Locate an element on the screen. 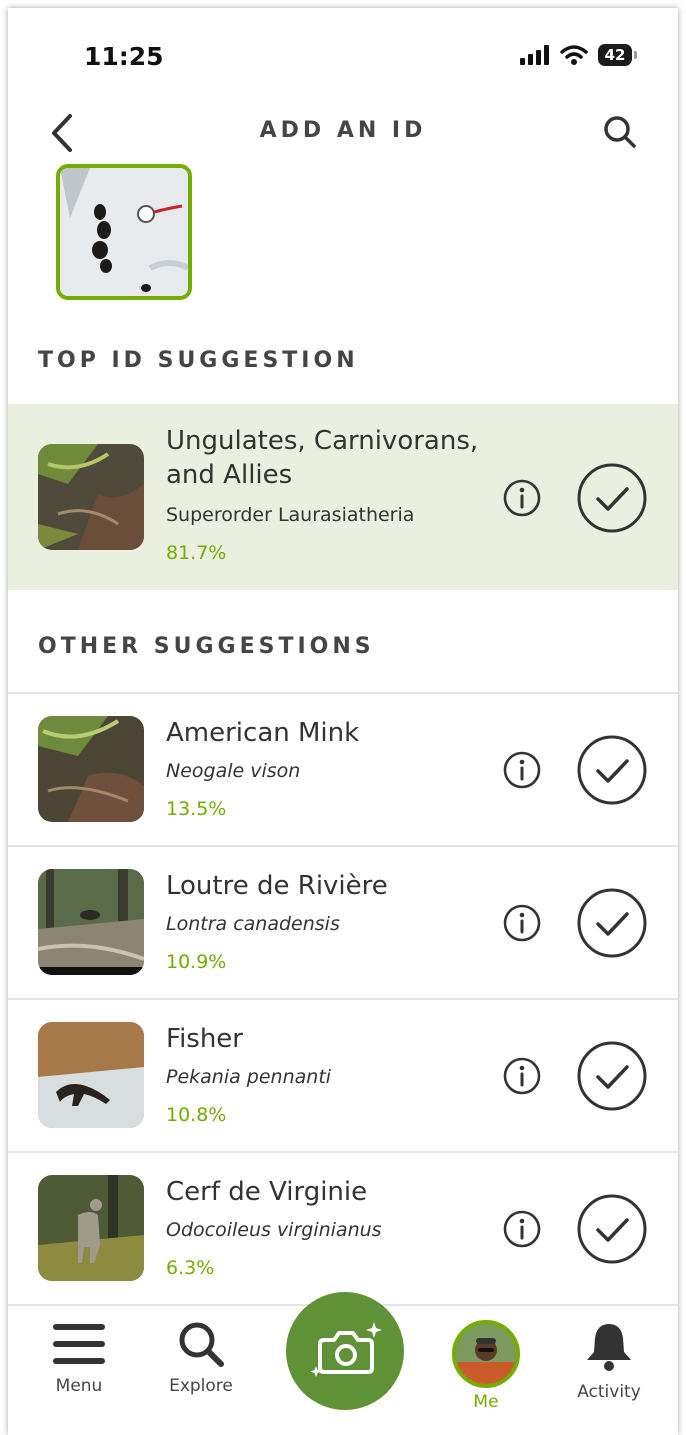  suggestion-name-line2: and Allies is located at coordinates (229, 475).